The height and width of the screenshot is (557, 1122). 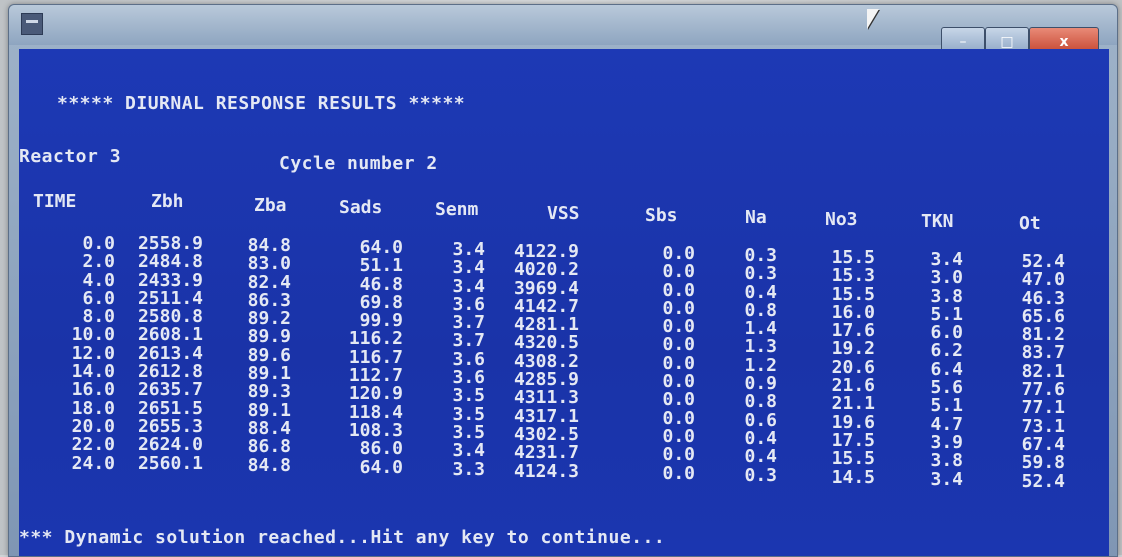 I want to click on cell-sads: 51.1, so click(x=381, y=266).